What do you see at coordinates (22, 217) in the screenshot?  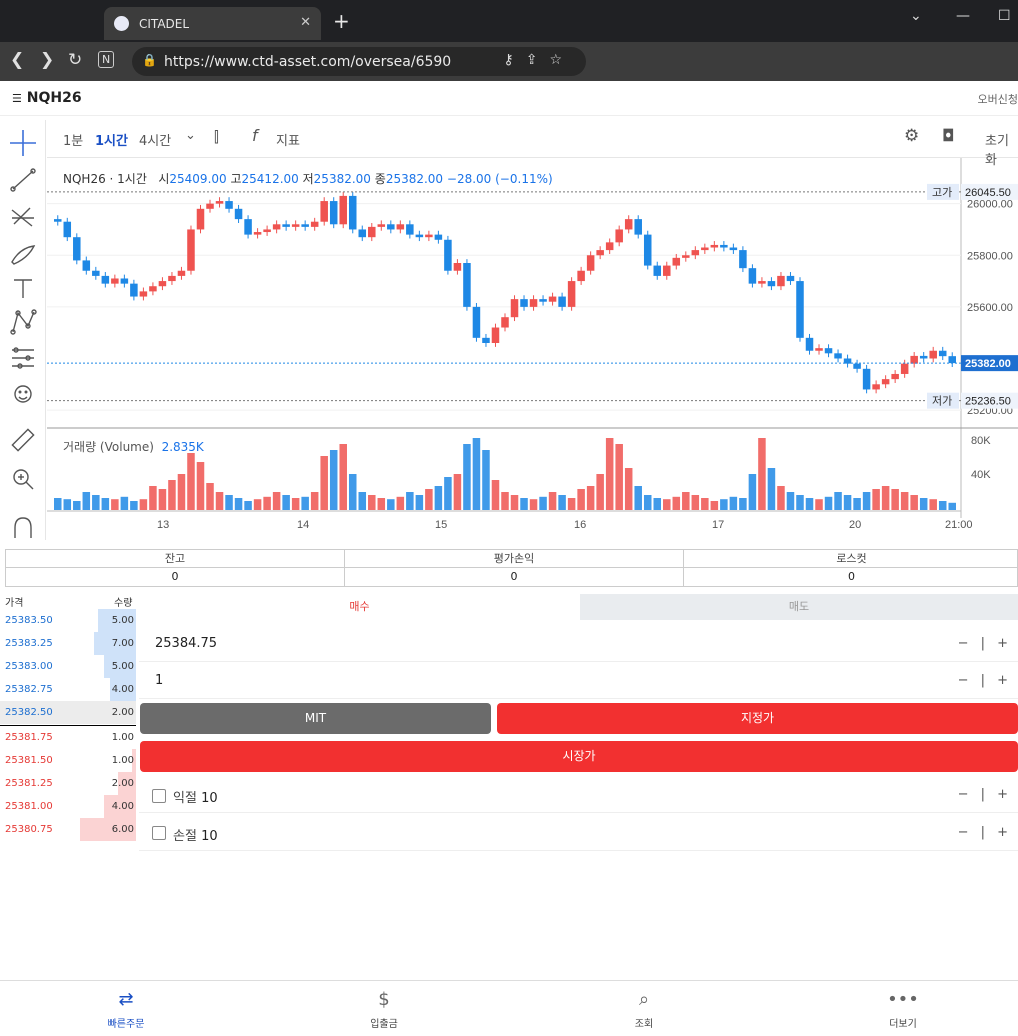 I see `fib-icon` at bounding box center [22, 217].